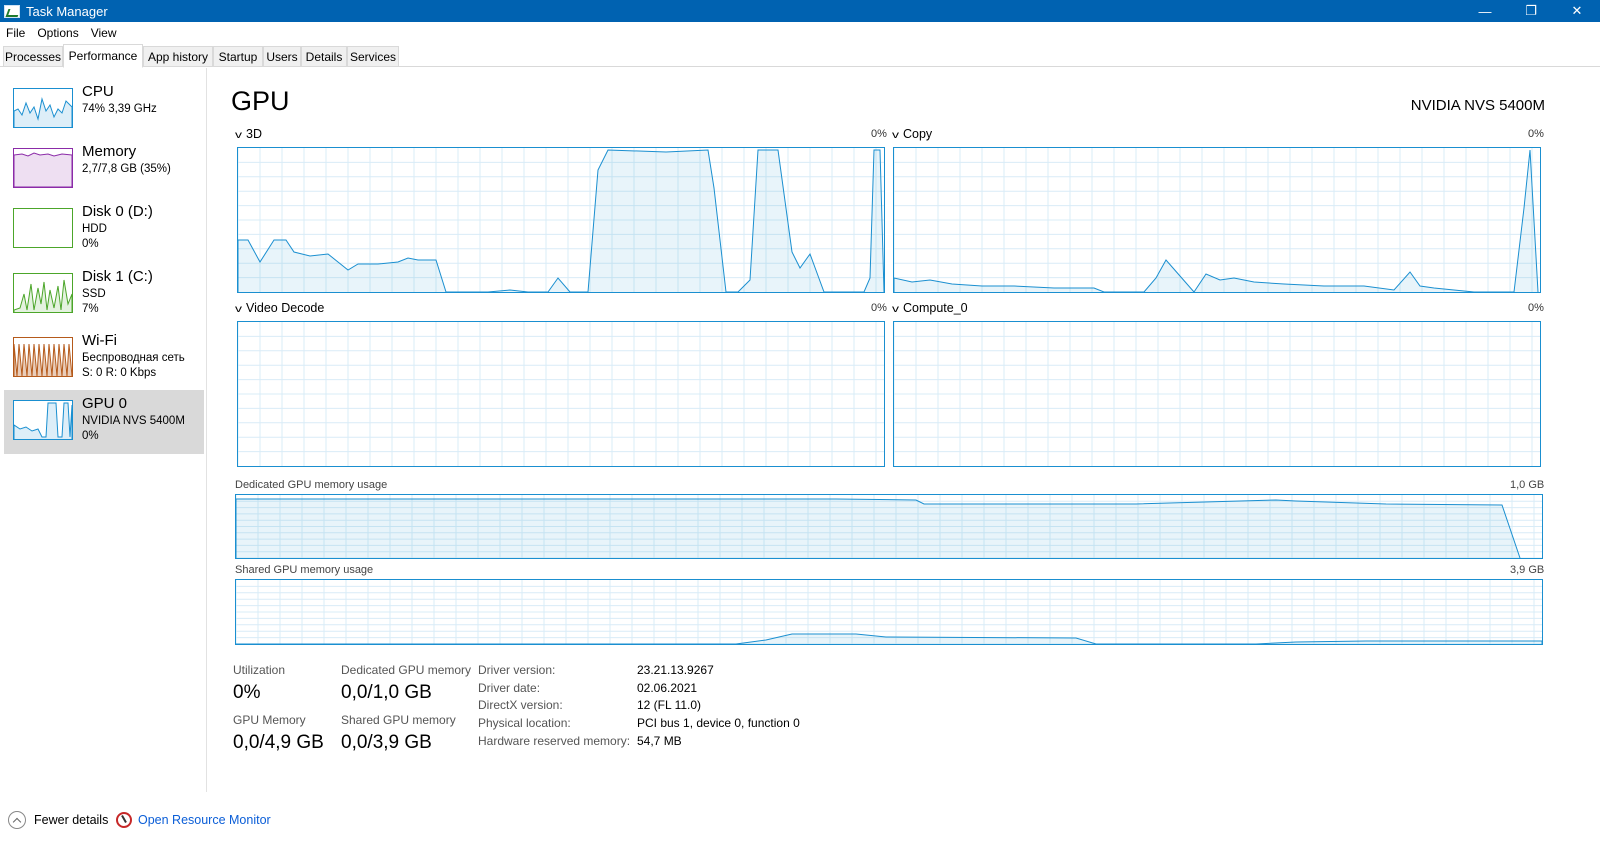  What do you see at coordinates (1217, 394) in the screenshot?
I see `engine-compute0-graph` at bounding box center [1217, 394].